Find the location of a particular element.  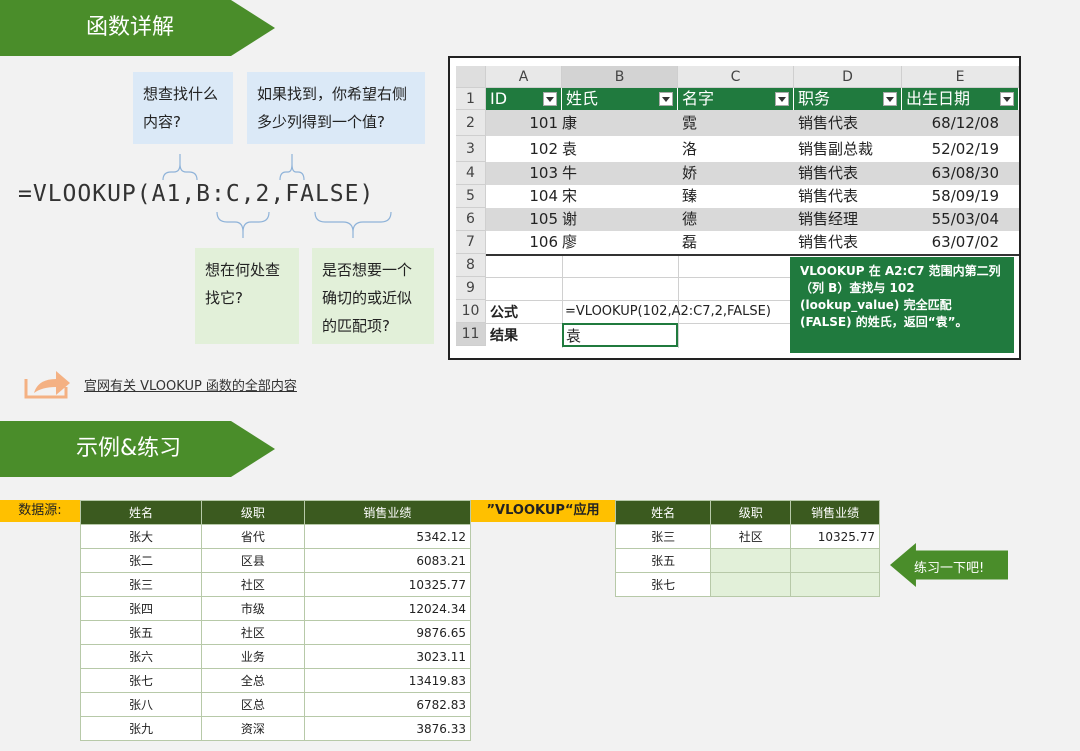

table-cell: 6782.83 is located at coordinates (387, 704).